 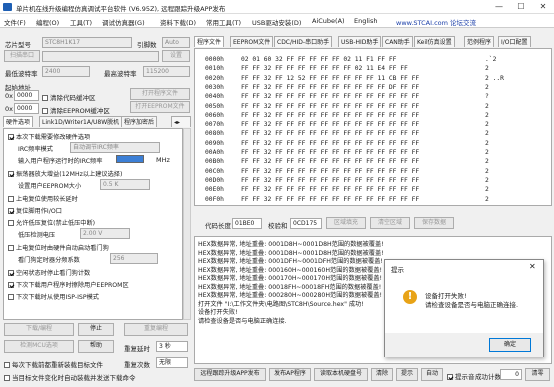 What do you see at coordinates (461, 376) in the screenshot?
I see `sound-option: 提示音` at bounding box center [461, 376].